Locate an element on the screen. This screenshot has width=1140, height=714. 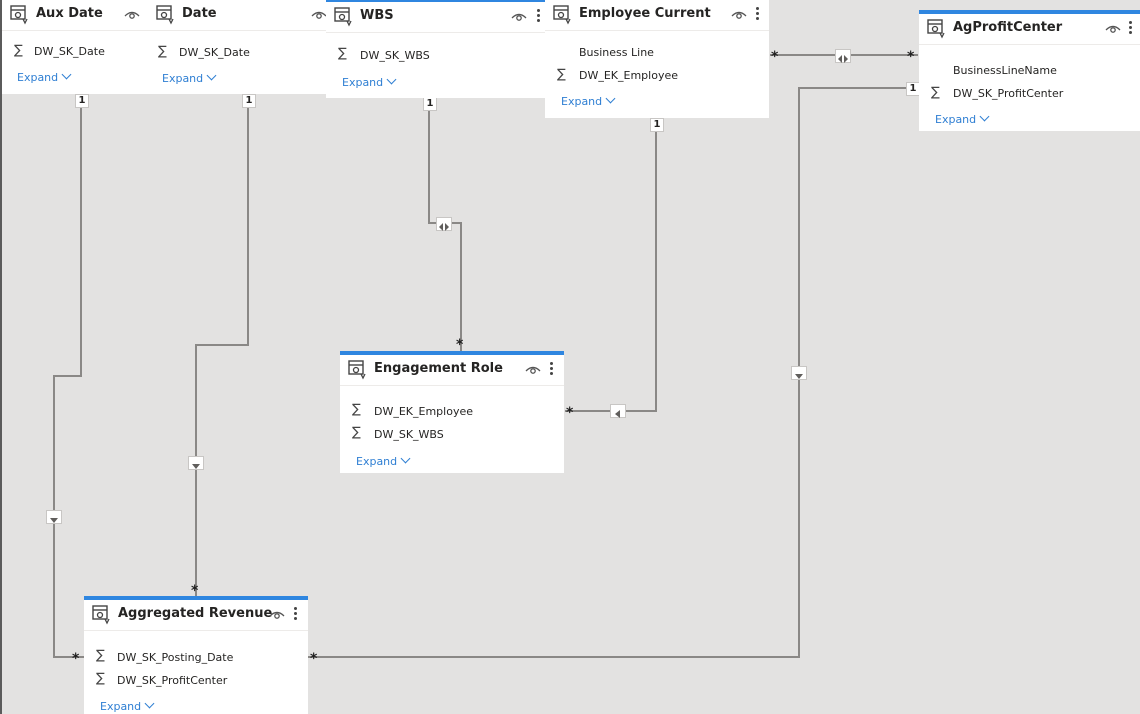
table-title: Aggregated Revenue is located at coordinates (195, 613).